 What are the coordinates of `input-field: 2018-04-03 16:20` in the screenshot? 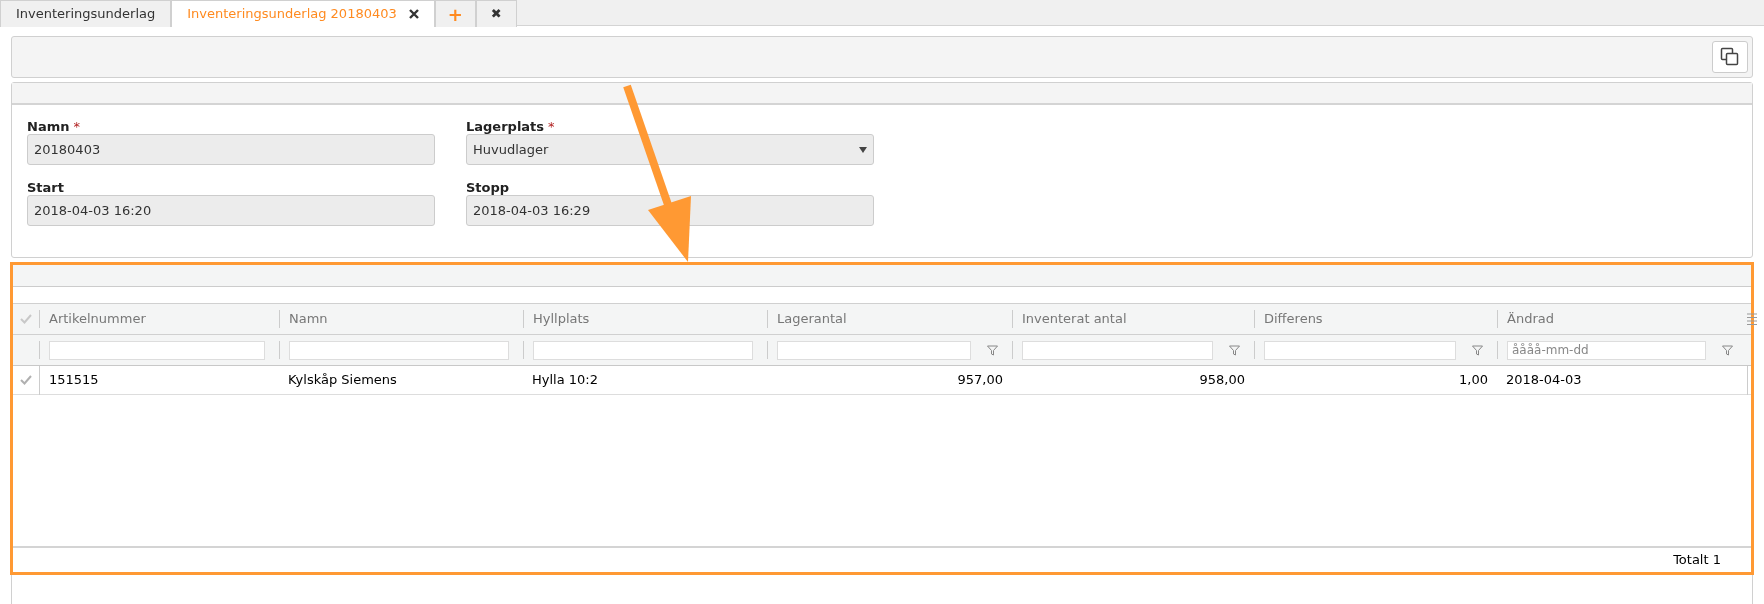 It's located at (231, 210).